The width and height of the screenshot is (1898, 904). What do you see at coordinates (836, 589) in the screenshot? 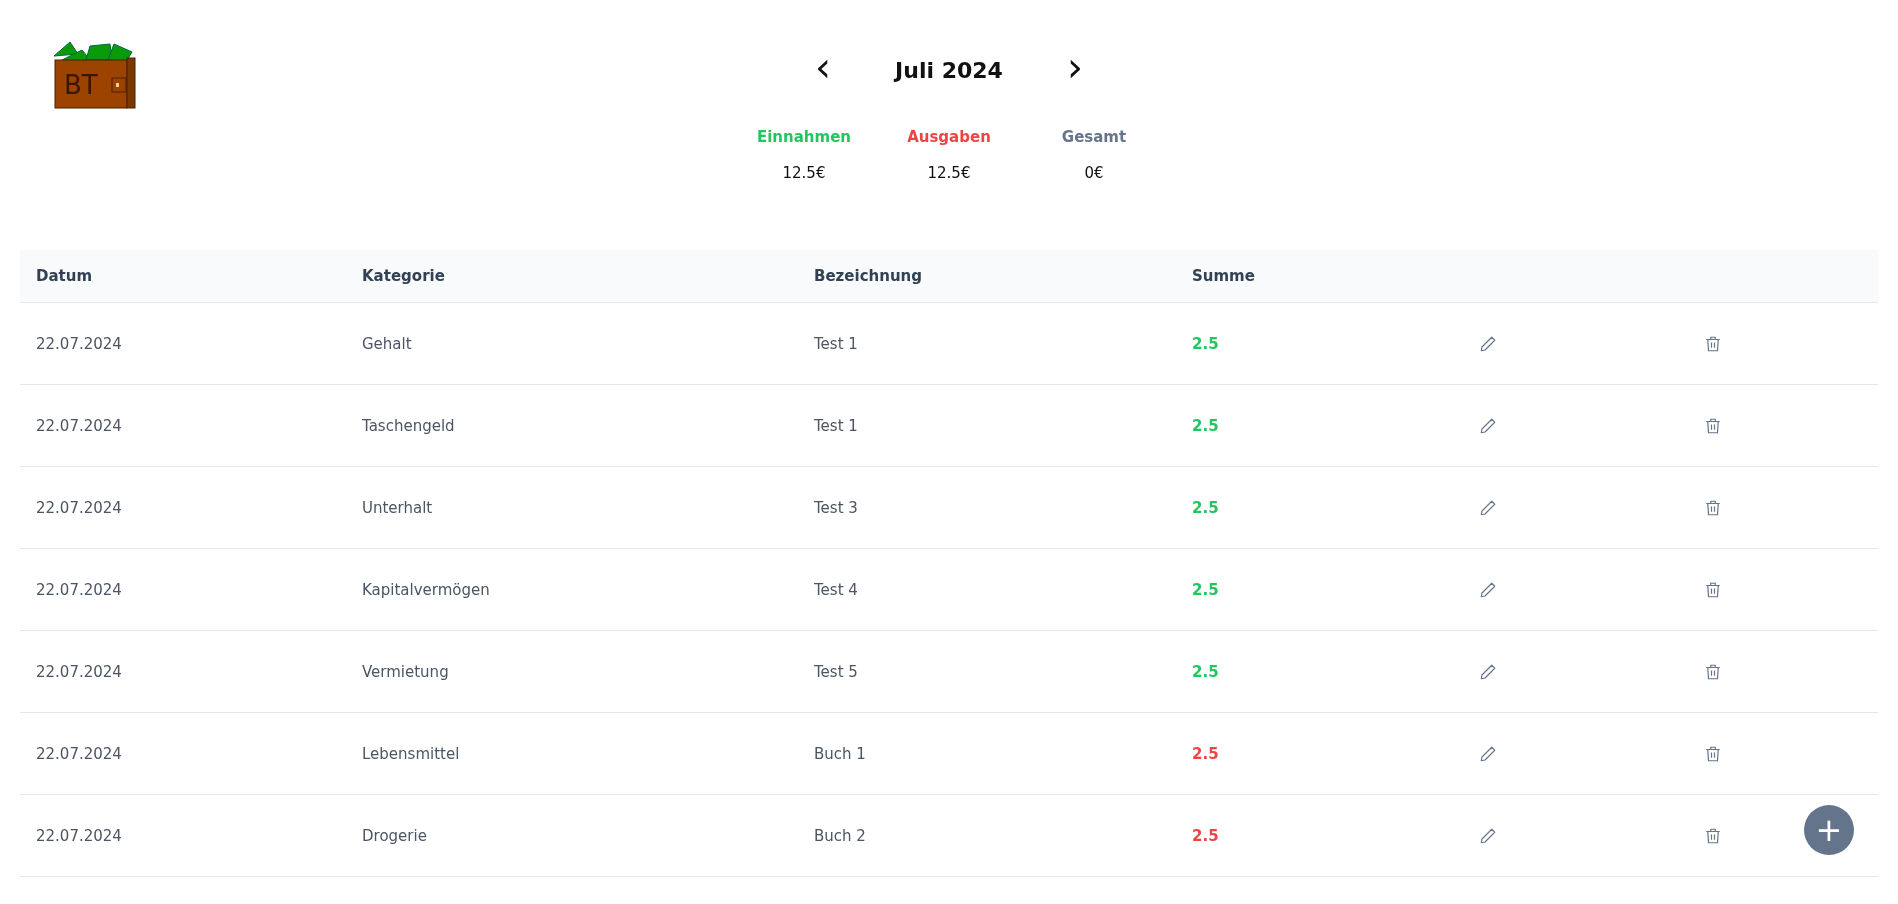
I see `description-cell-text: Test 4` at bounding box center [836, 589].